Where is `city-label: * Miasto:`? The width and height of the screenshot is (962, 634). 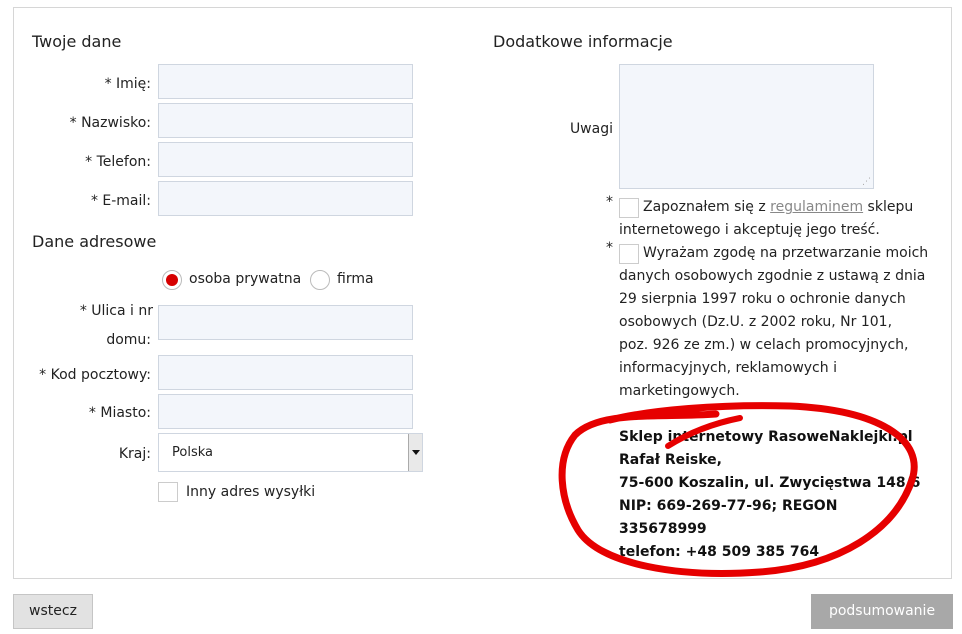
city-label: * Miasto: is located at coordinates (119, 413).